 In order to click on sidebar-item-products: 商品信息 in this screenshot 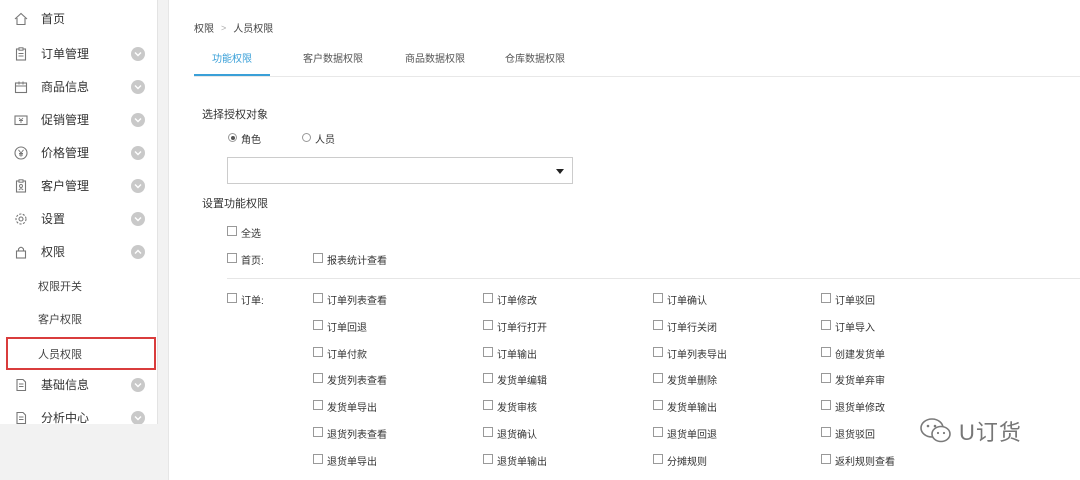, I will do `click(79, 86)`.